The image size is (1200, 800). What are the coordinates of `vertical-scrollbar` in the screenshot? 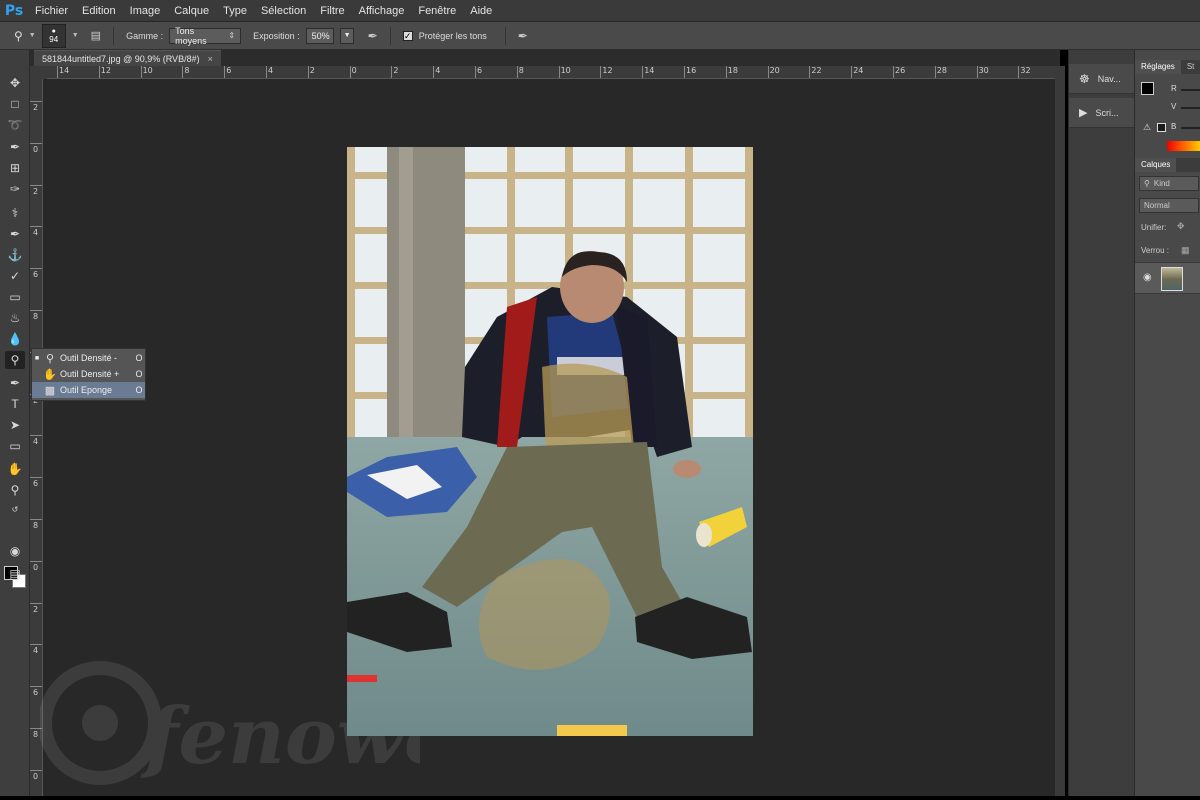 It's located at (1060, 431).